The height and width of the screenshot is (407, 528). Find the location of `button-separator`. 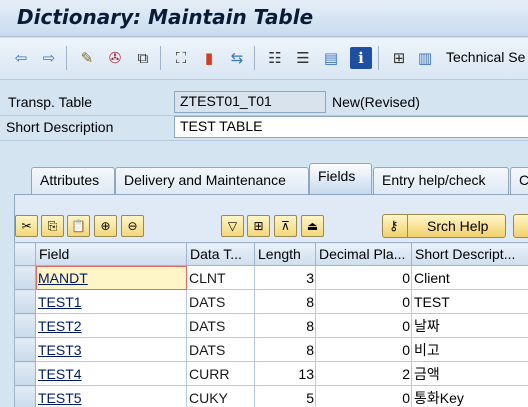

button-separator is located at coordinates (407, 226).